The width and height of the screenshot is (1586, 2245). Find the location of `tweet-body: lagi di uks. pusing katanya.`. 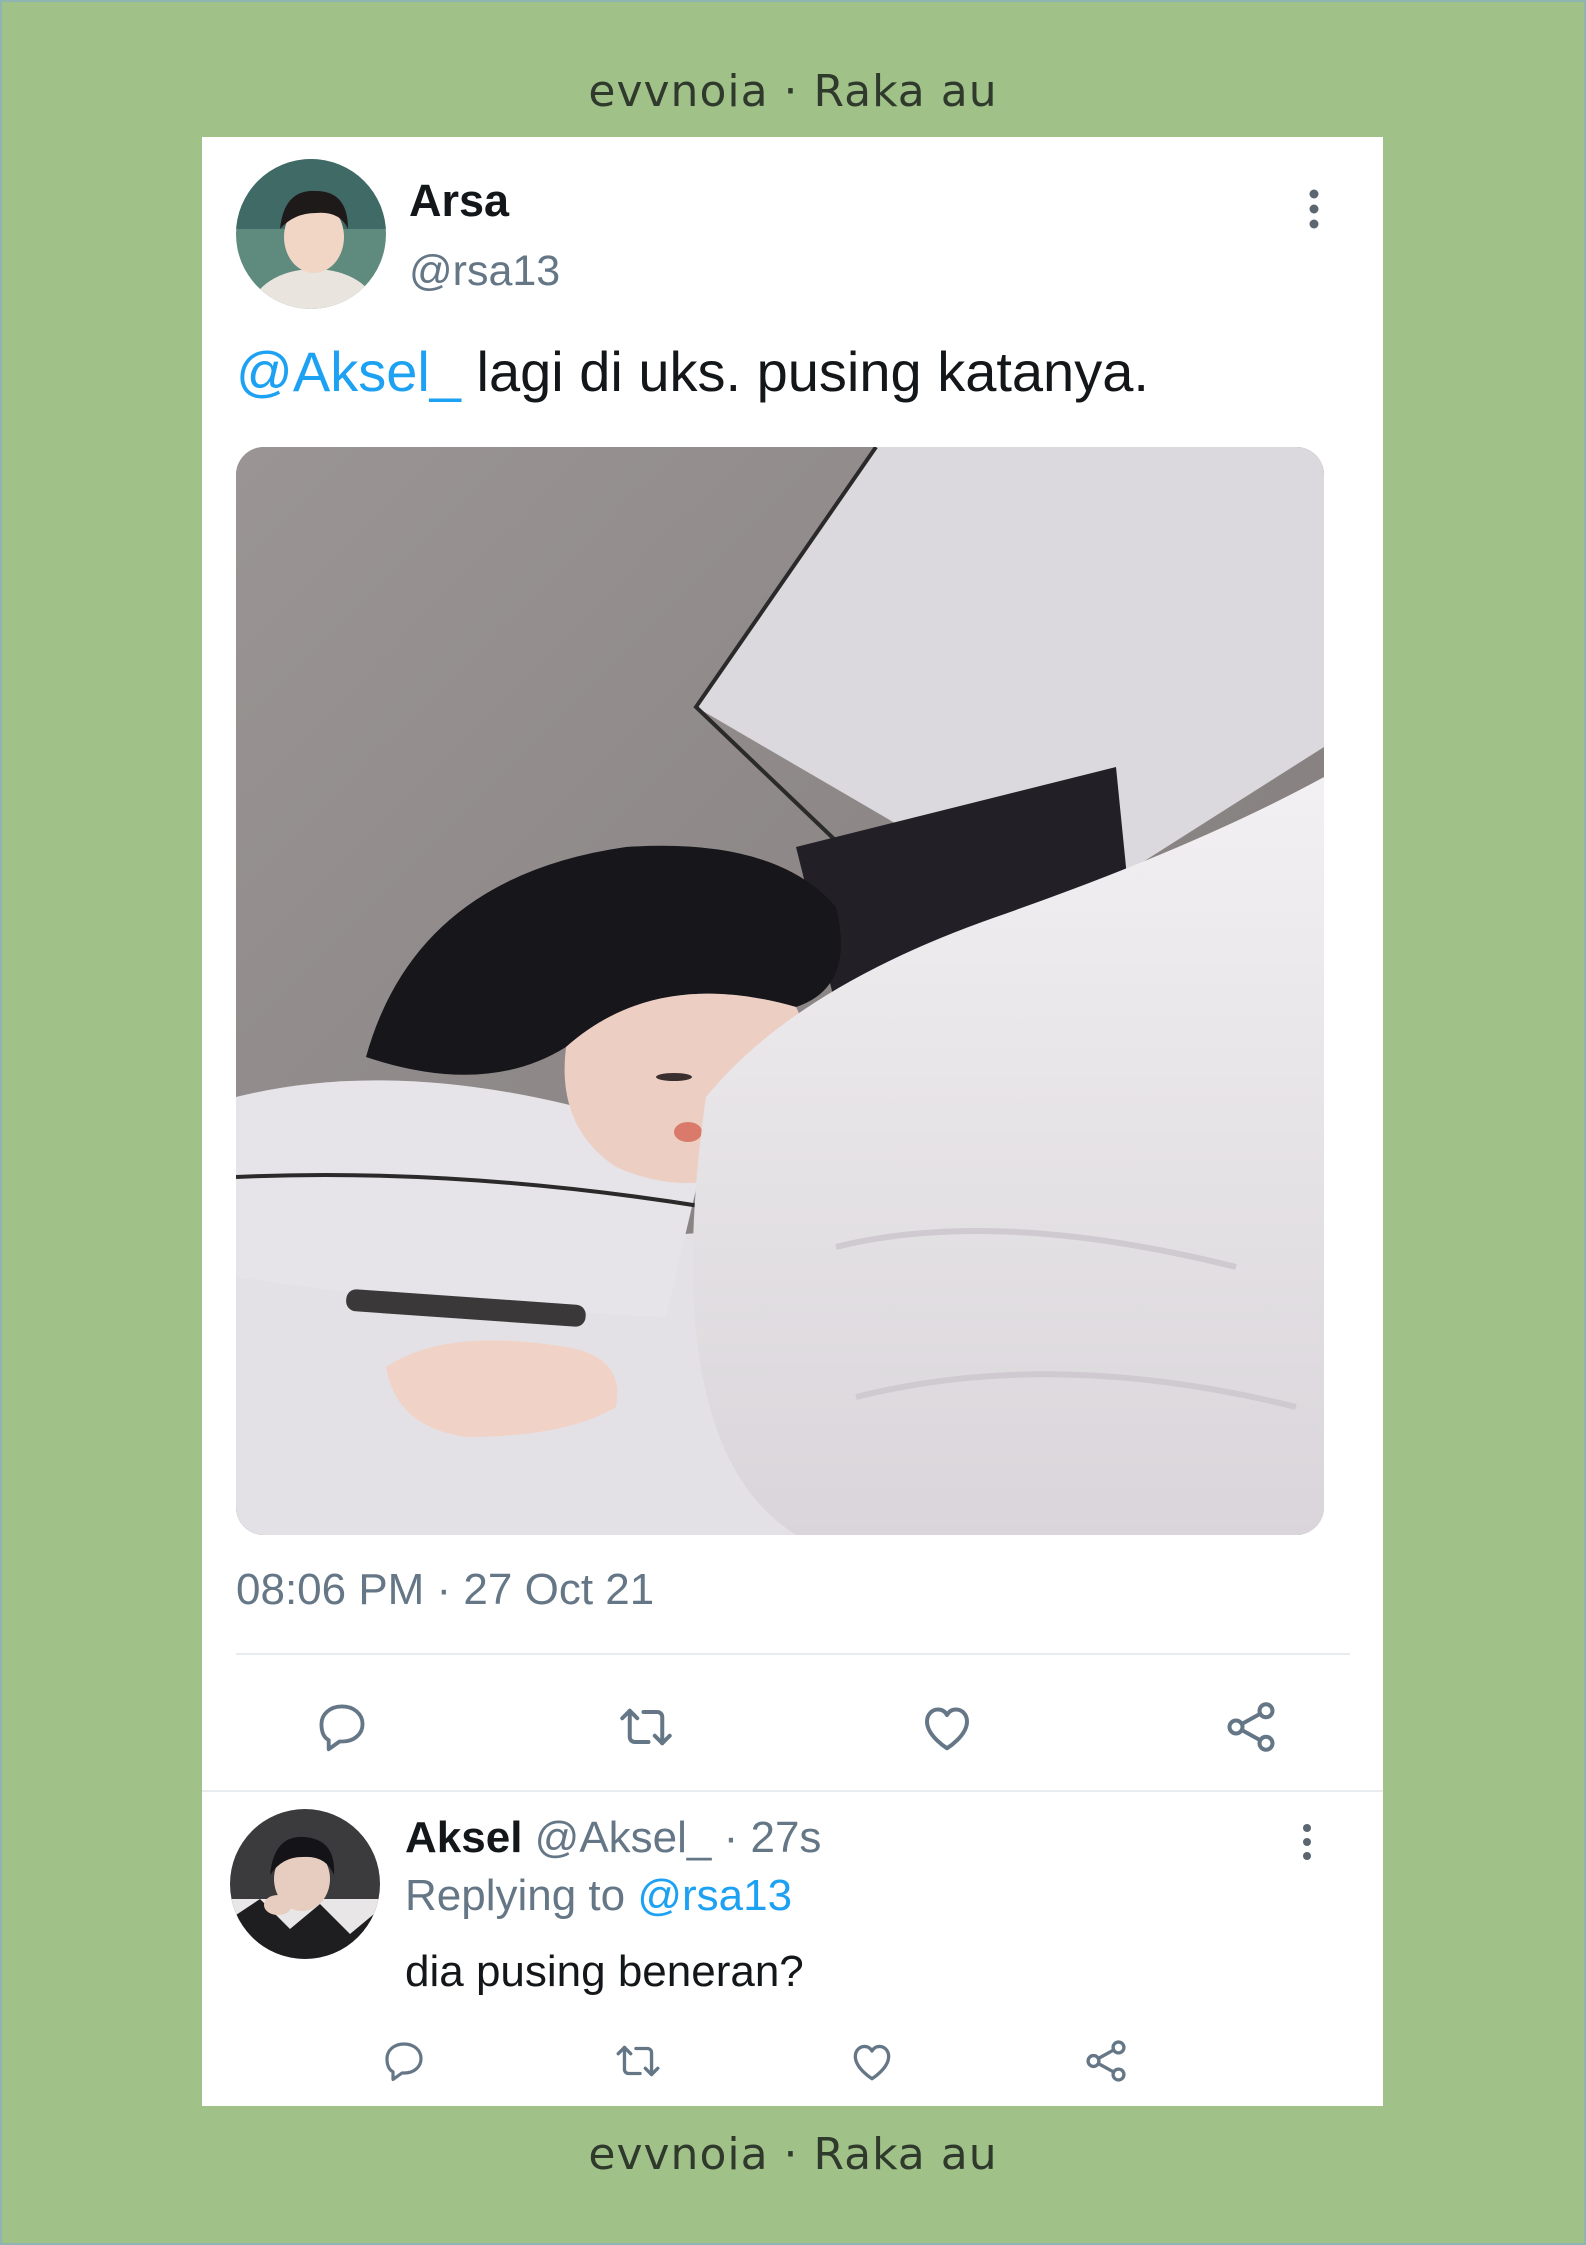

tweet-body: lagi di uks. pusing katanya. is located at coordinates (804, 371).